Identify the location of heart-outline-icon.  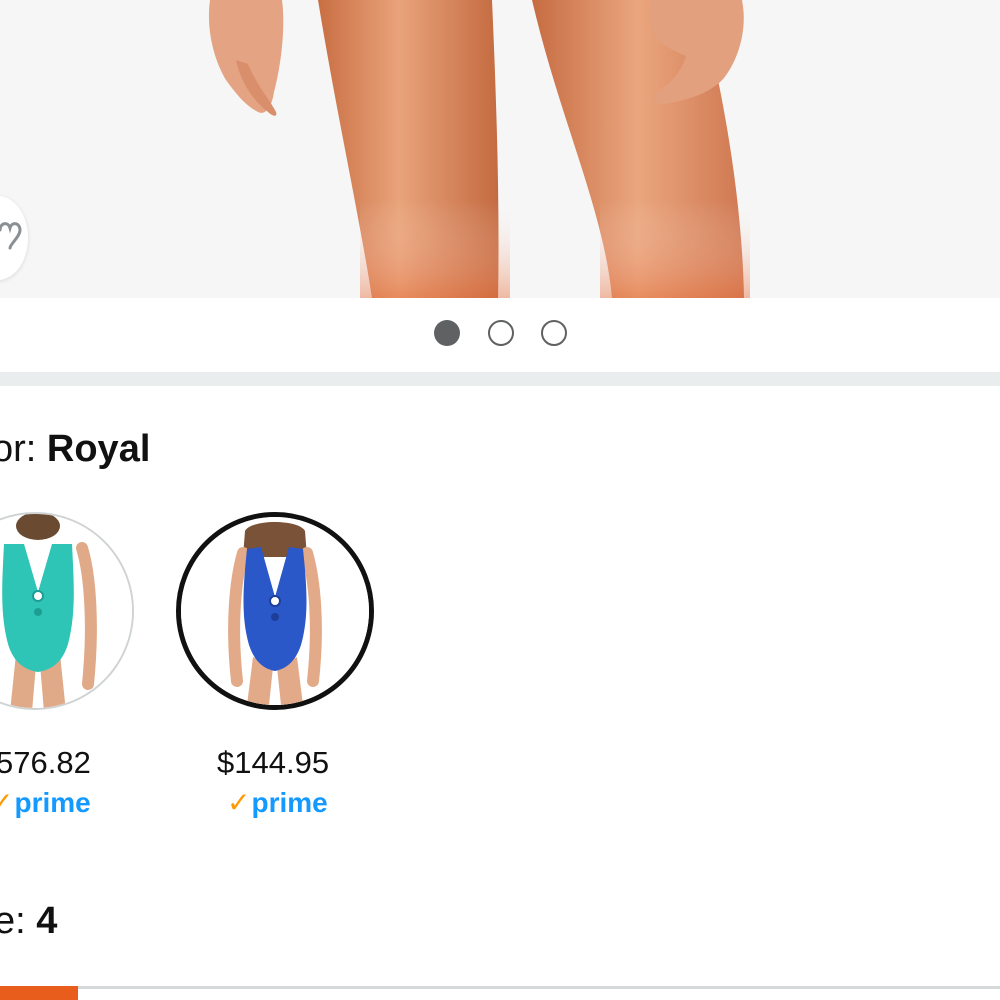
(11, 236).